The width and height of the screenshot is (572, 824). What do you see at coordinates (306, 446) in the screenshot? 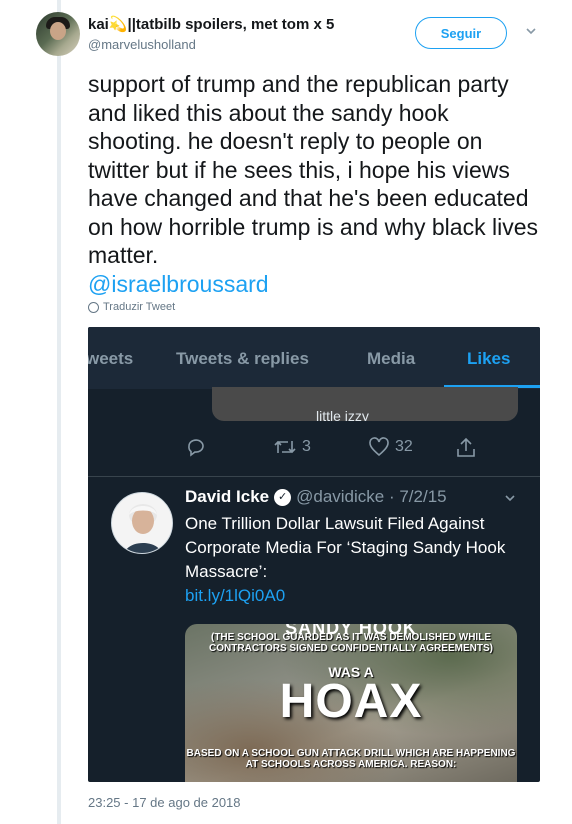
I see `retweet-count: 3` at bounding box center [306, 446].